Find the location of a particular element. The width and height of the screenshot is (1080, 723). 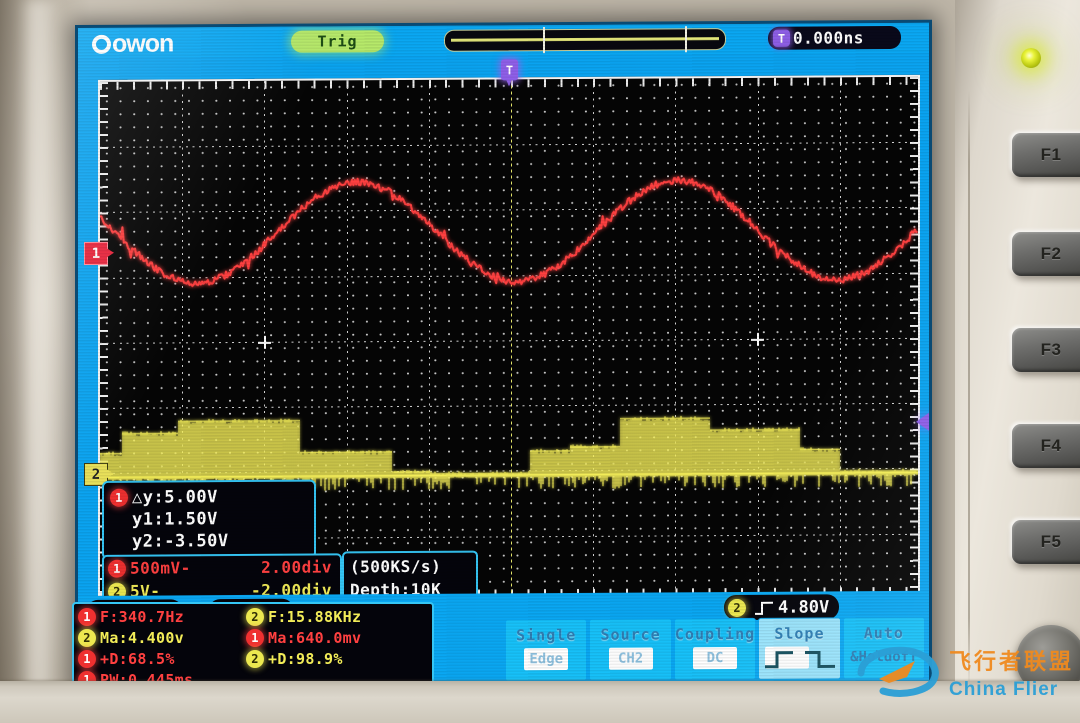

menu-value-coupling: DC is located at coordinates (715, 658).